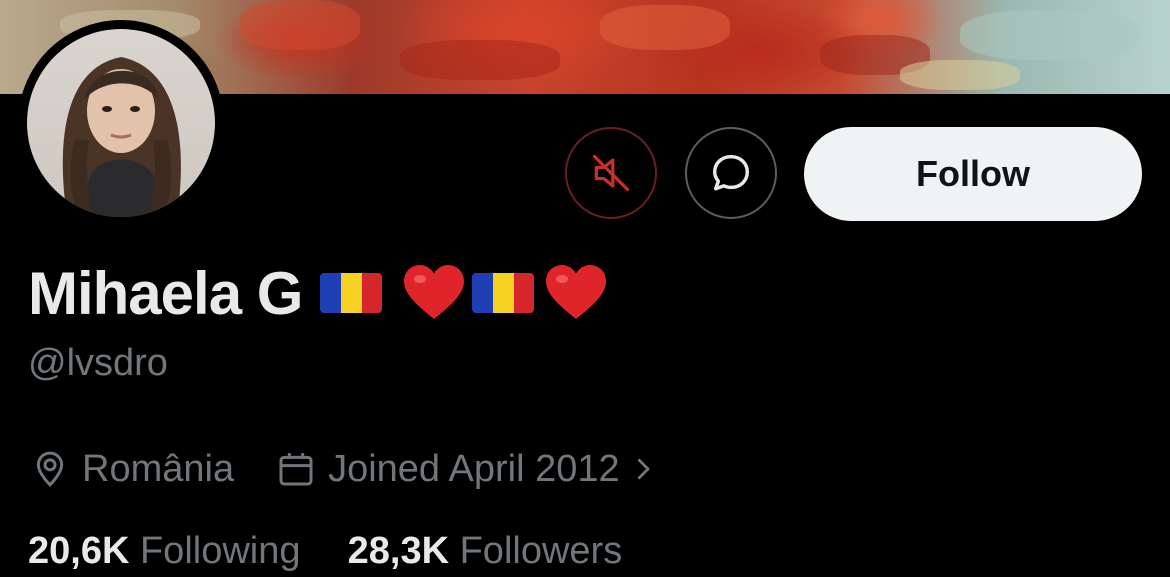 The height and width of the screenshot is (577, 1170). I want to click on follow-stats: 20,6K Following 28,3K Followers, so click(325, 551).